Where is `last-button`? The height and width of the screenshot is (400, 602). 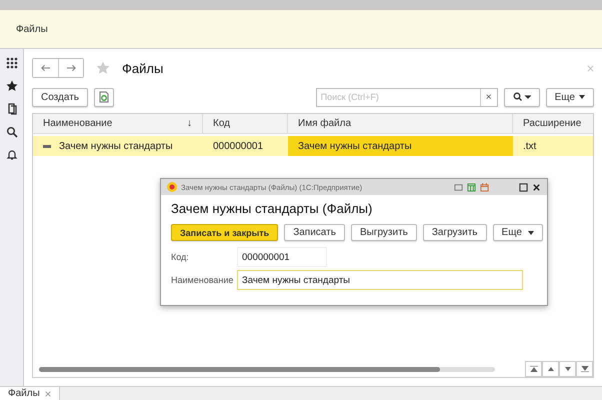
last-button is located at coordinates (584, 369).